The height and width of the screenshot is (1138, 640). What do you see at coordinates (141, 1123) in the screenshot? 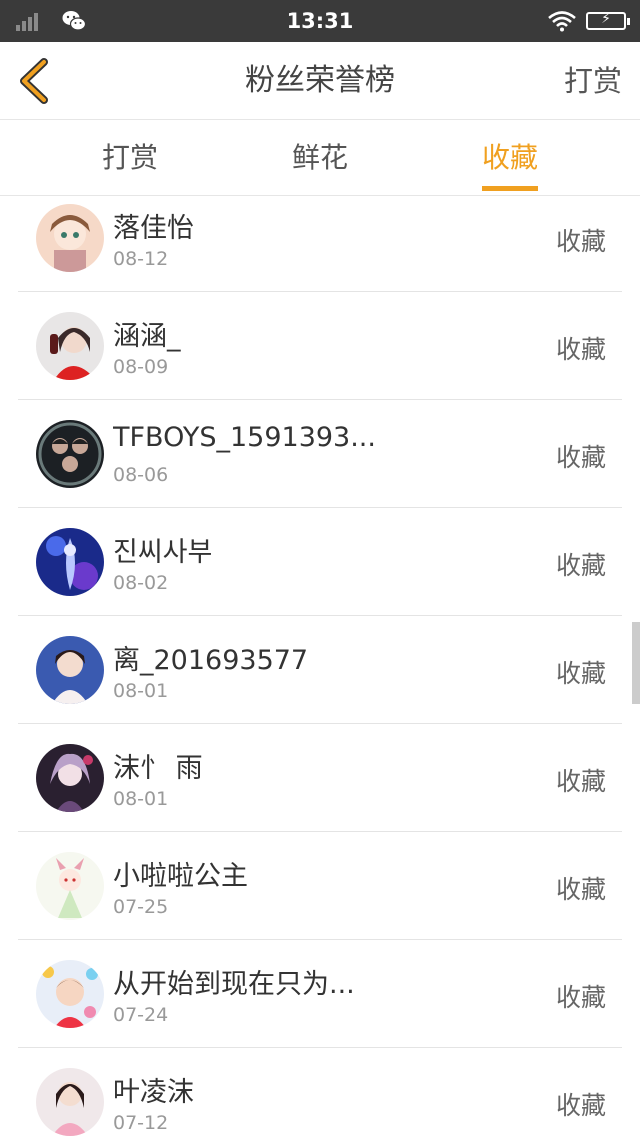
I see `item-date: 07-12` at bounding box center [141, 1123].